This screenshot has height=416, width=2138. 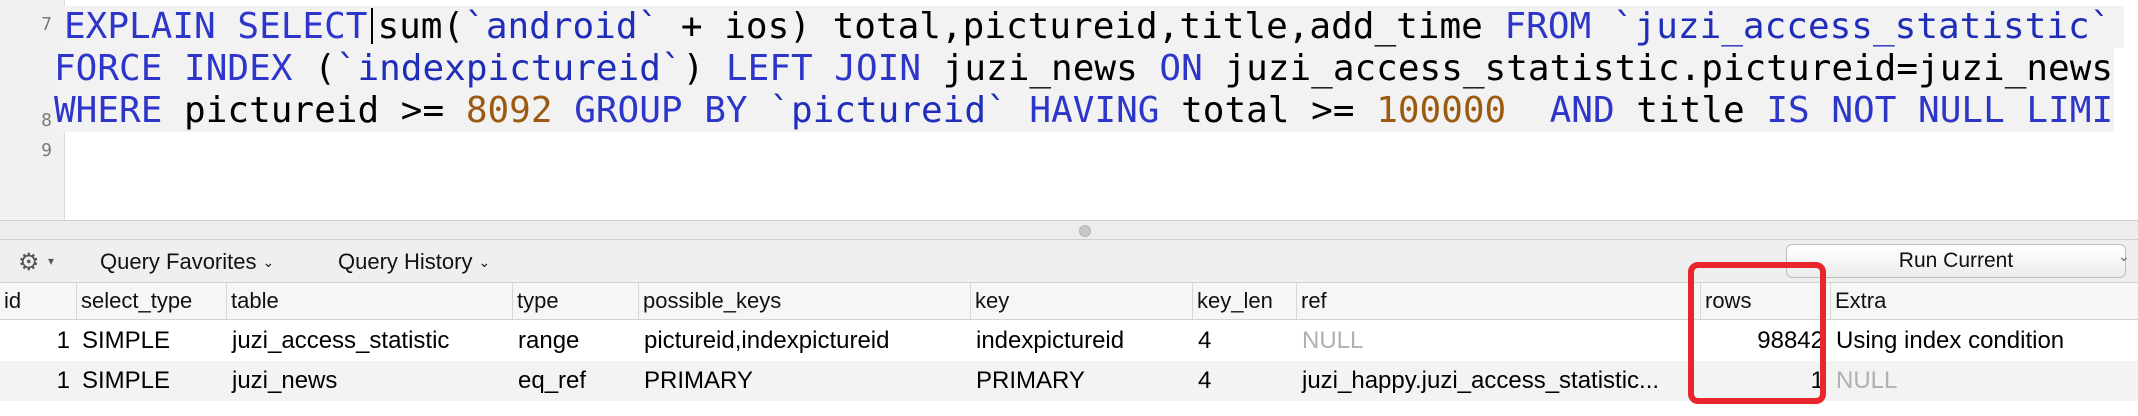 I want to click on sql-text: juzi_news, so click(x=1040, y=68).